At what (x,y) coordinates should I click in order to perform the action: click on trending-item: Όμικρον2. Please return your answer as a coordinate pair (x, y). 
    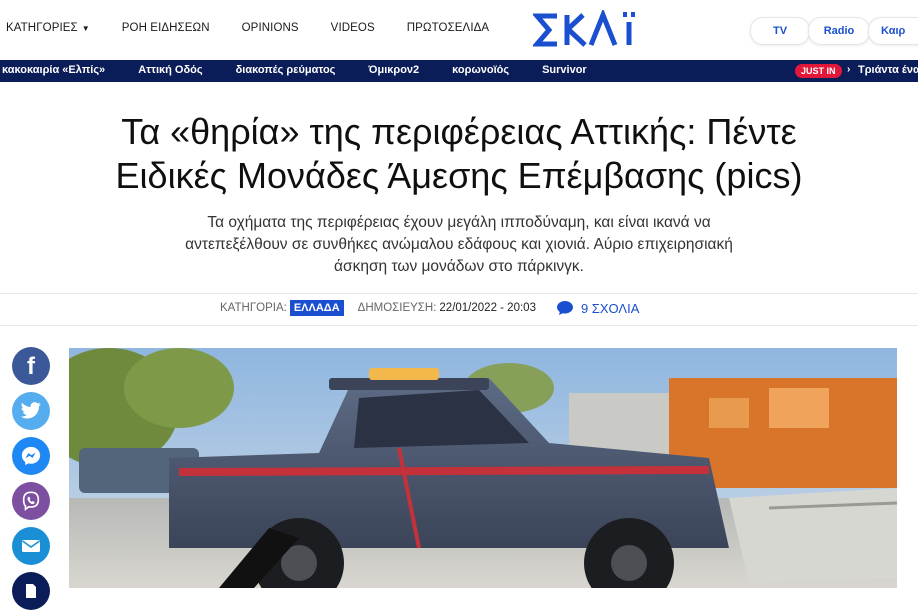
    Looking at the image, I should click on (393, 70).